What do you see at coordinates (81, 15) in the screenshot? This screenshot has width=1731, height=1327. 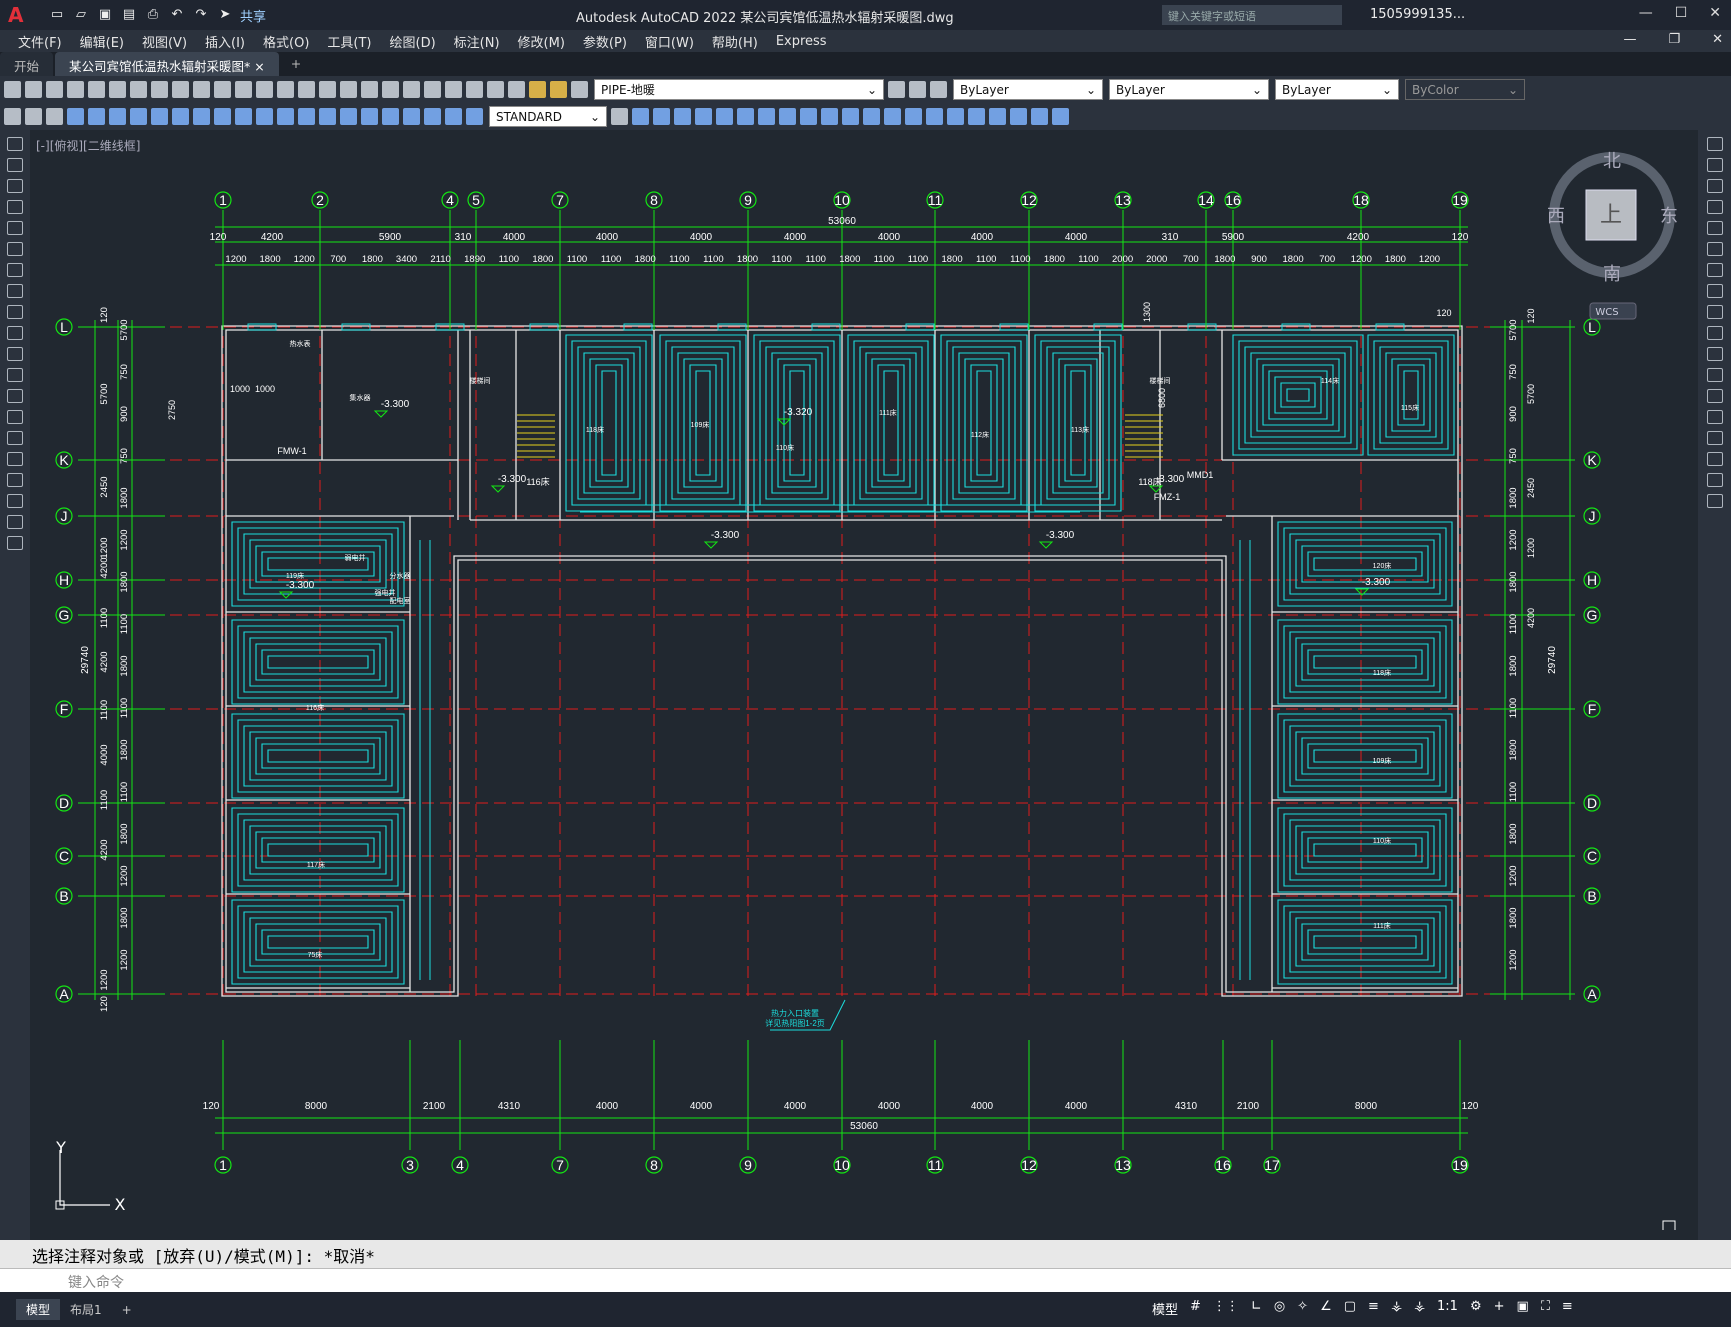 I see `open-file-icon: ▱` at bounding box center [81, 15].